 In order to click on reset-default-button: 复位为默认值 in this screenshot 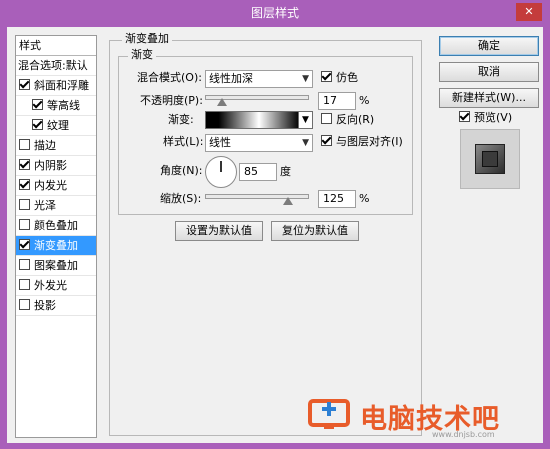, I will do `click(315, 231)`.